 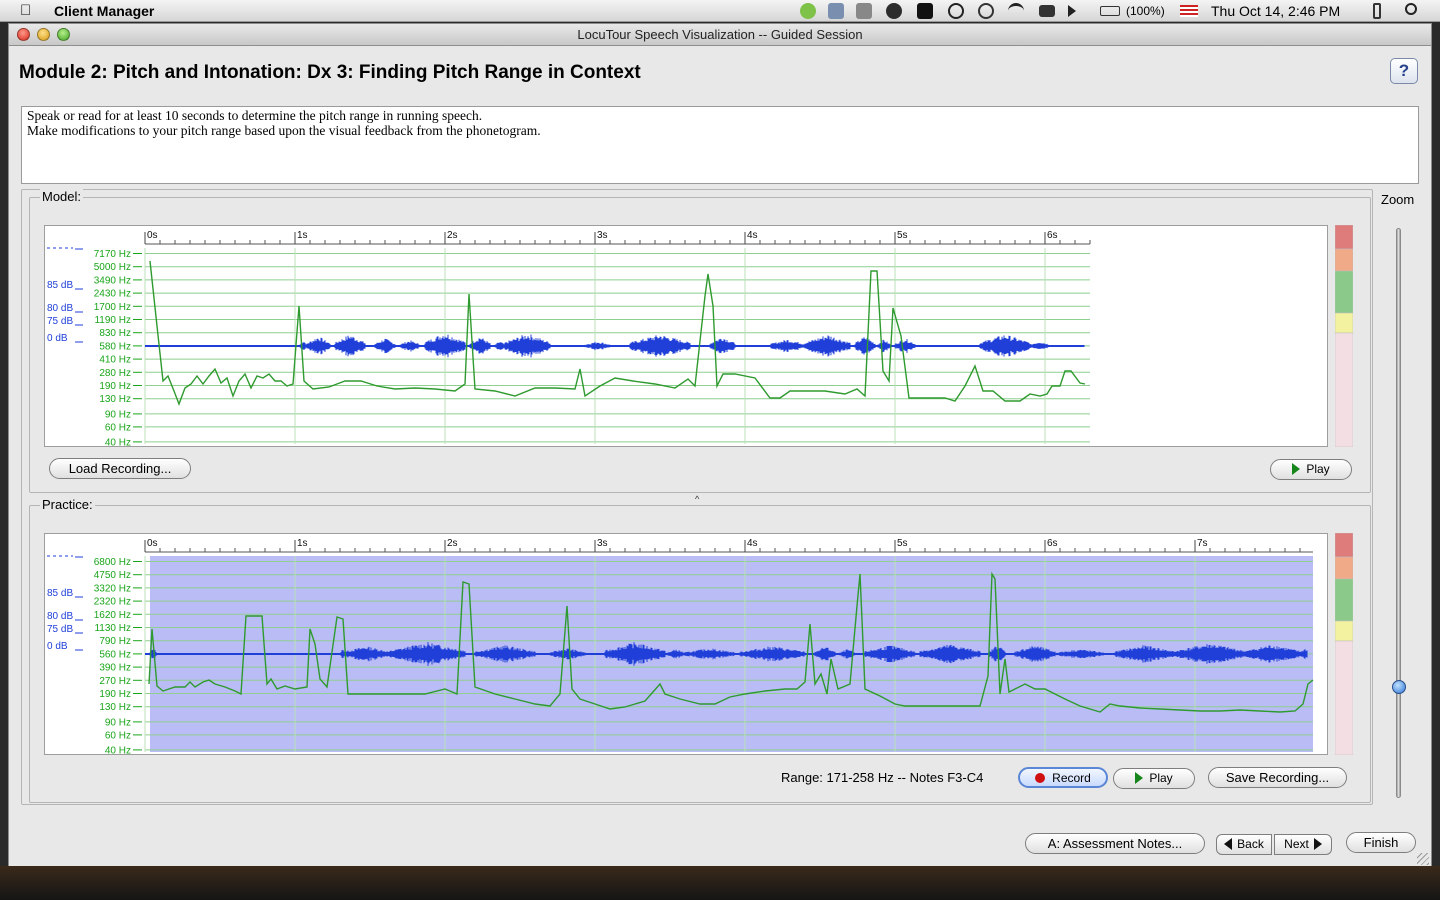 What do you see at coordinates (1381, 842) in the screenshot?
I see `finish-button: Finish` at bounding box center [1381, 842].